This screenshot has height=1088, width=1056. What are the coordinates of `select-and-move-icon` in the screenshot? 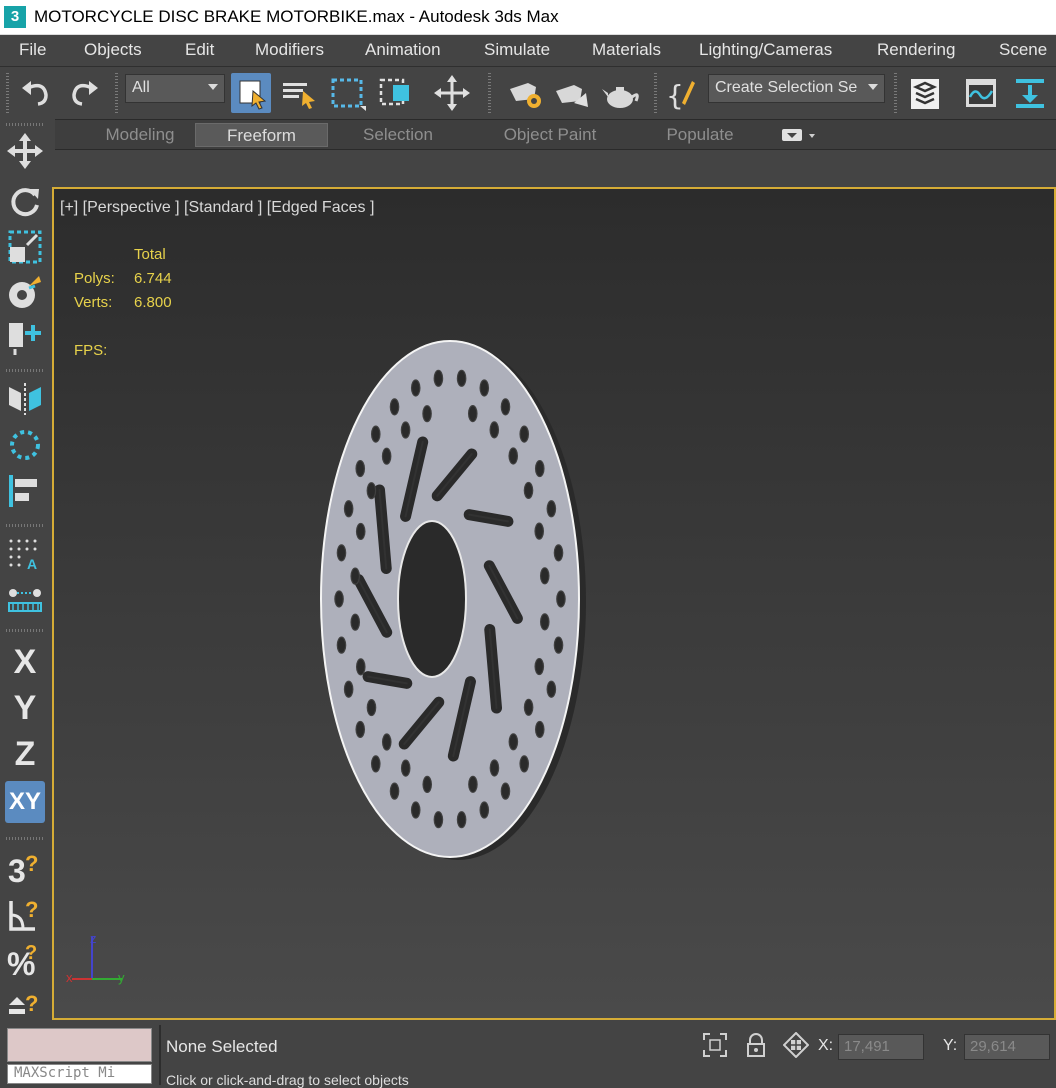 It's located at (452, 93).